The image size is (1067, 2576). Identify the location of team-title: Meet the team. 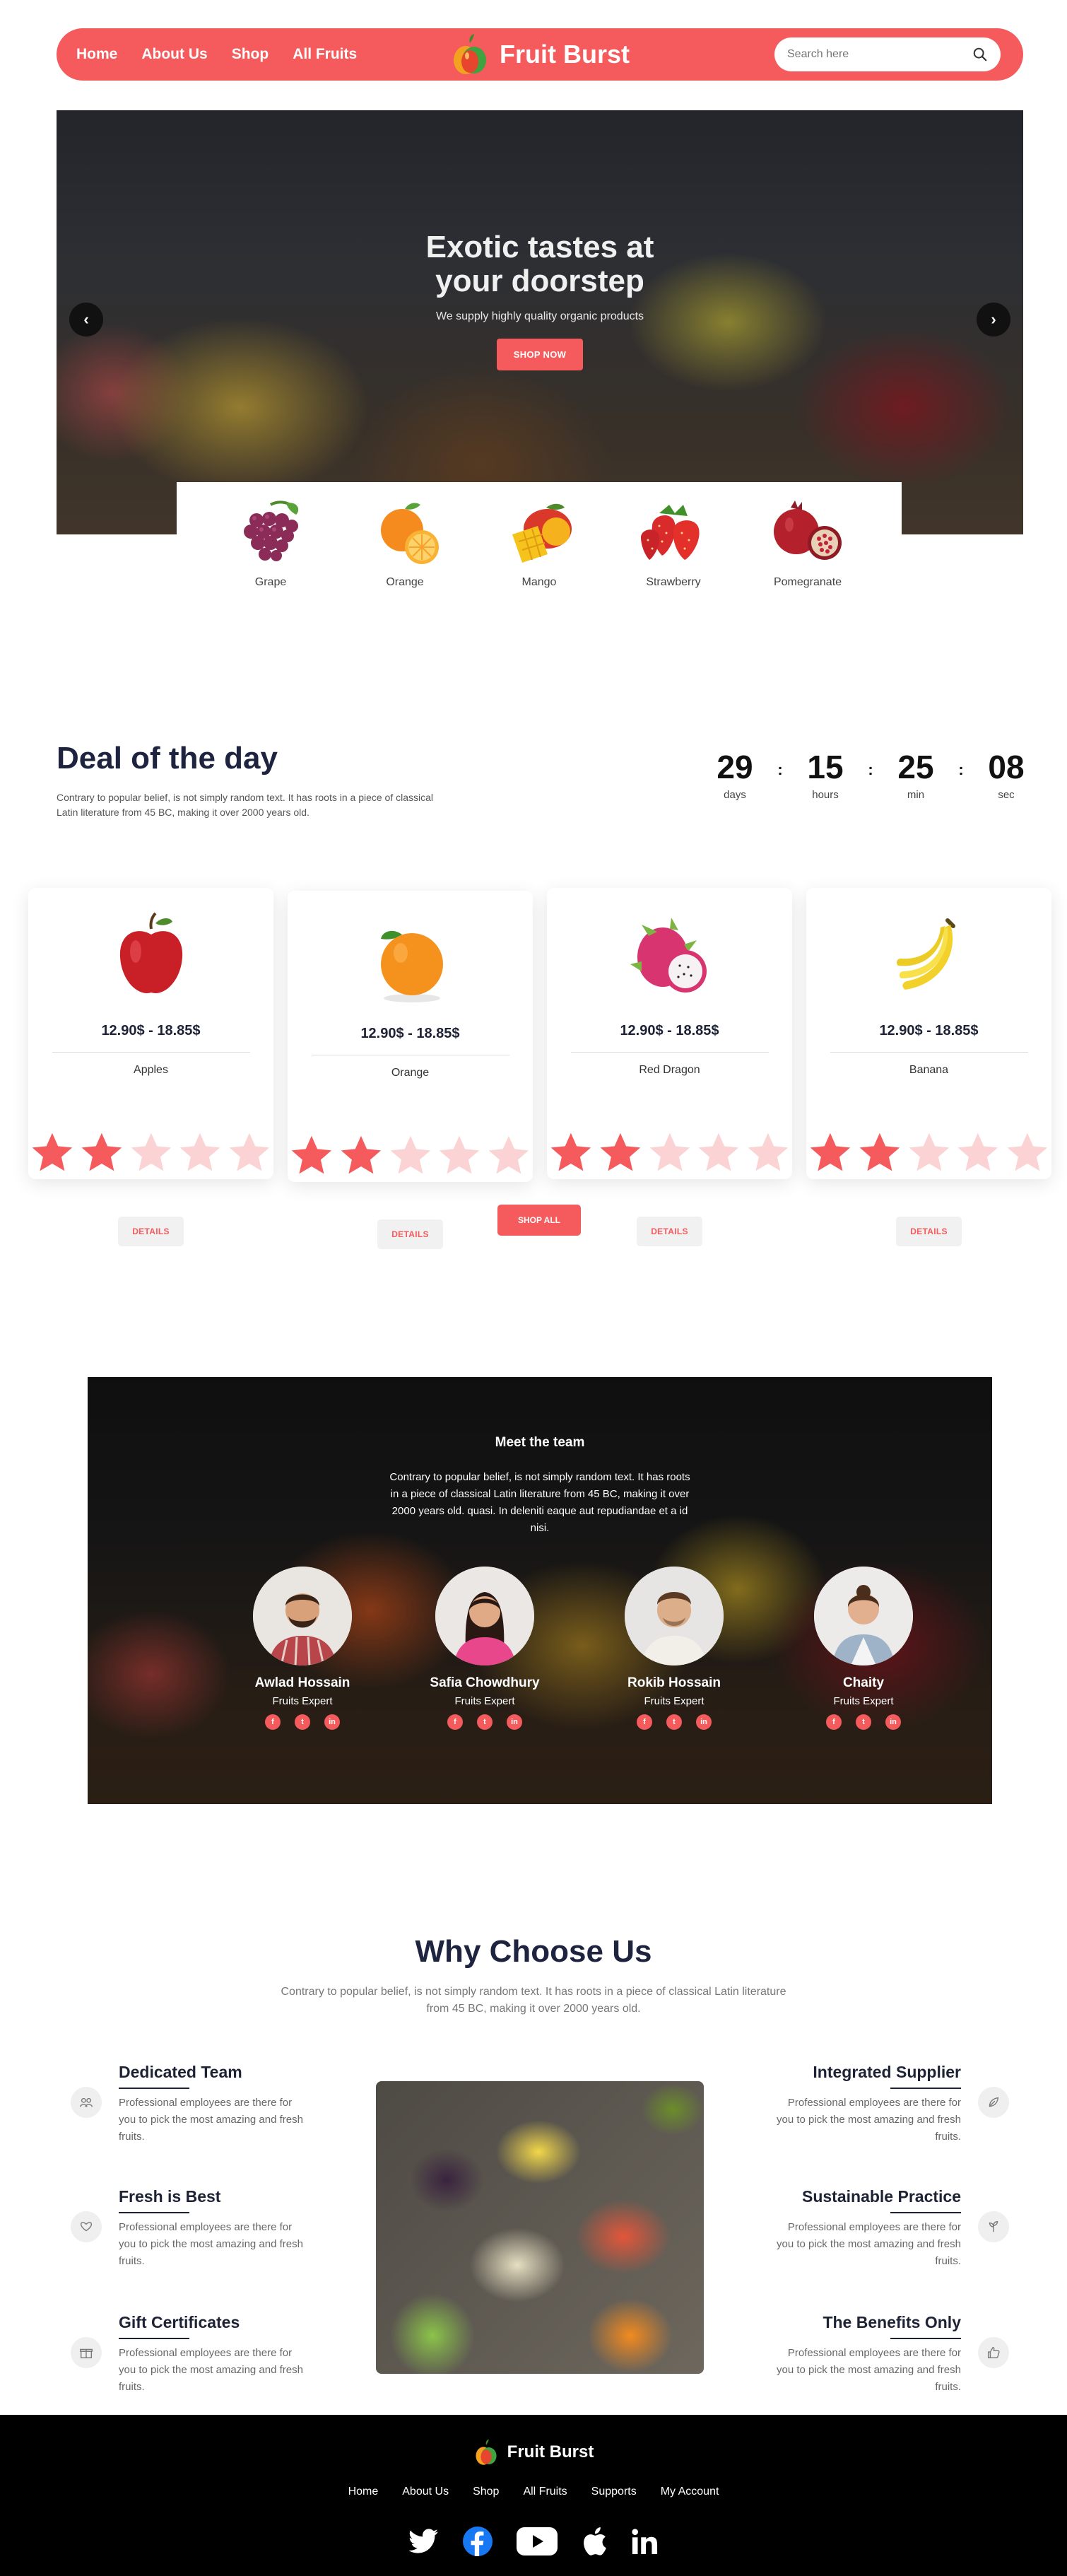
(540, 1442).